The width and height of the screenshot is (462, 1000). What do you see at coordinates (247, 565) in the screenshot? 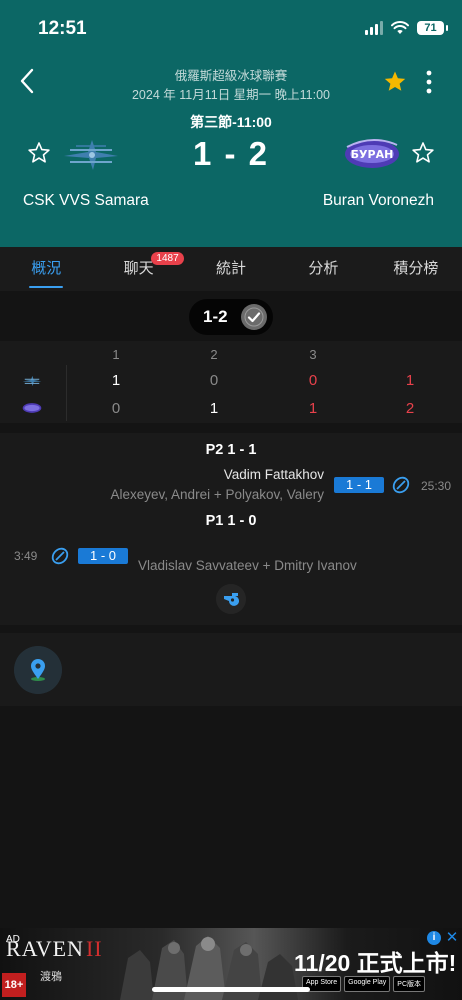
I see `p1-goal-scorers: Vladislav Savvateev + Dmitry Ivanov` at bounding box center [247, 565].